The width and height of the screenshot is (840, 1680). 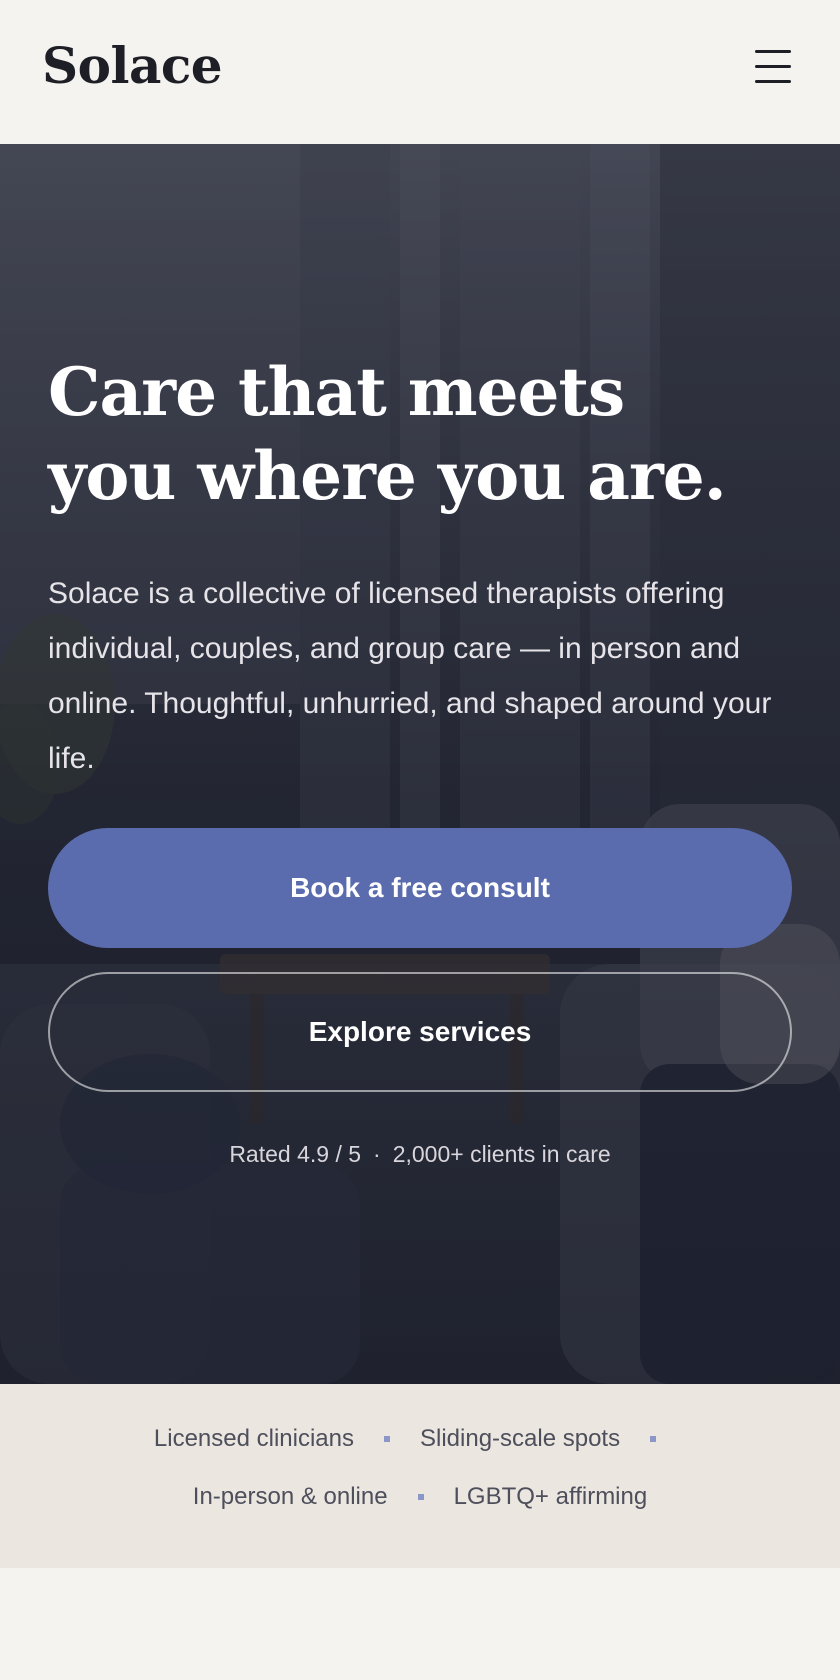 I want to click on book-consult-button: Book a free consult, so click(x=420, y=888).